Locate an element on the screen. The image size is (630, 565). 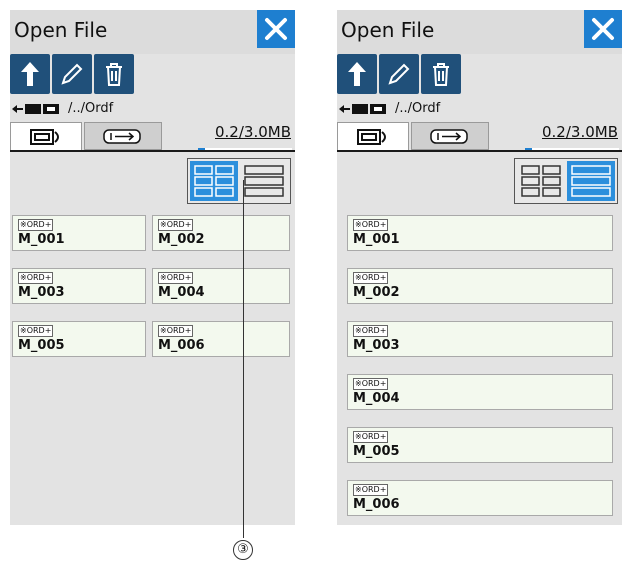
callout-label: ③ is located at coordinates (243, 550).